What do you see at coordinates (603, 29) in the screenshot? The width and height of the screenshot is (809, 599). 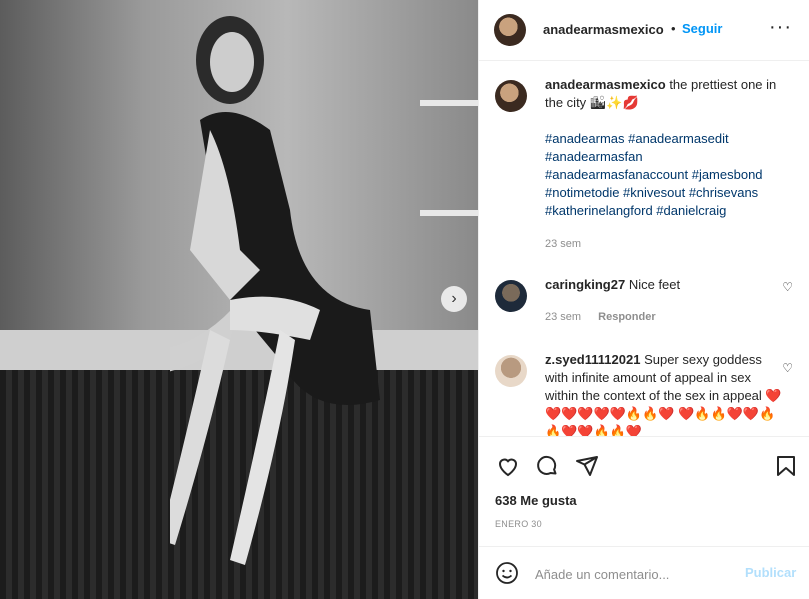 I see `author-username: anadearmasmexico` at bounding box center [603, 29].